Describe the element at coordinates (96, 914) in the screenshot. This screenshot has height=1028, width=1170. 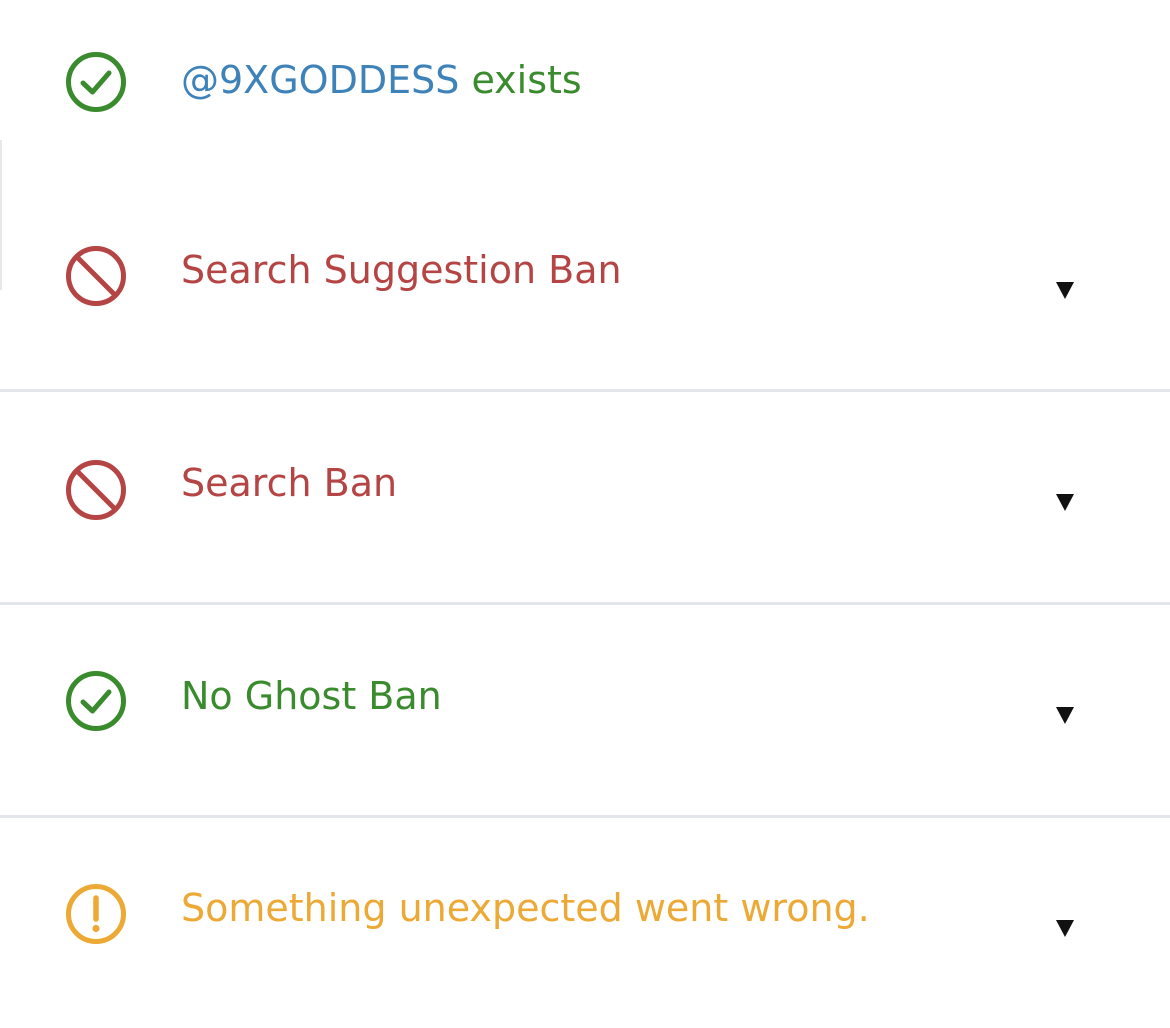
I see `exclamation-circle-icon` at that location.